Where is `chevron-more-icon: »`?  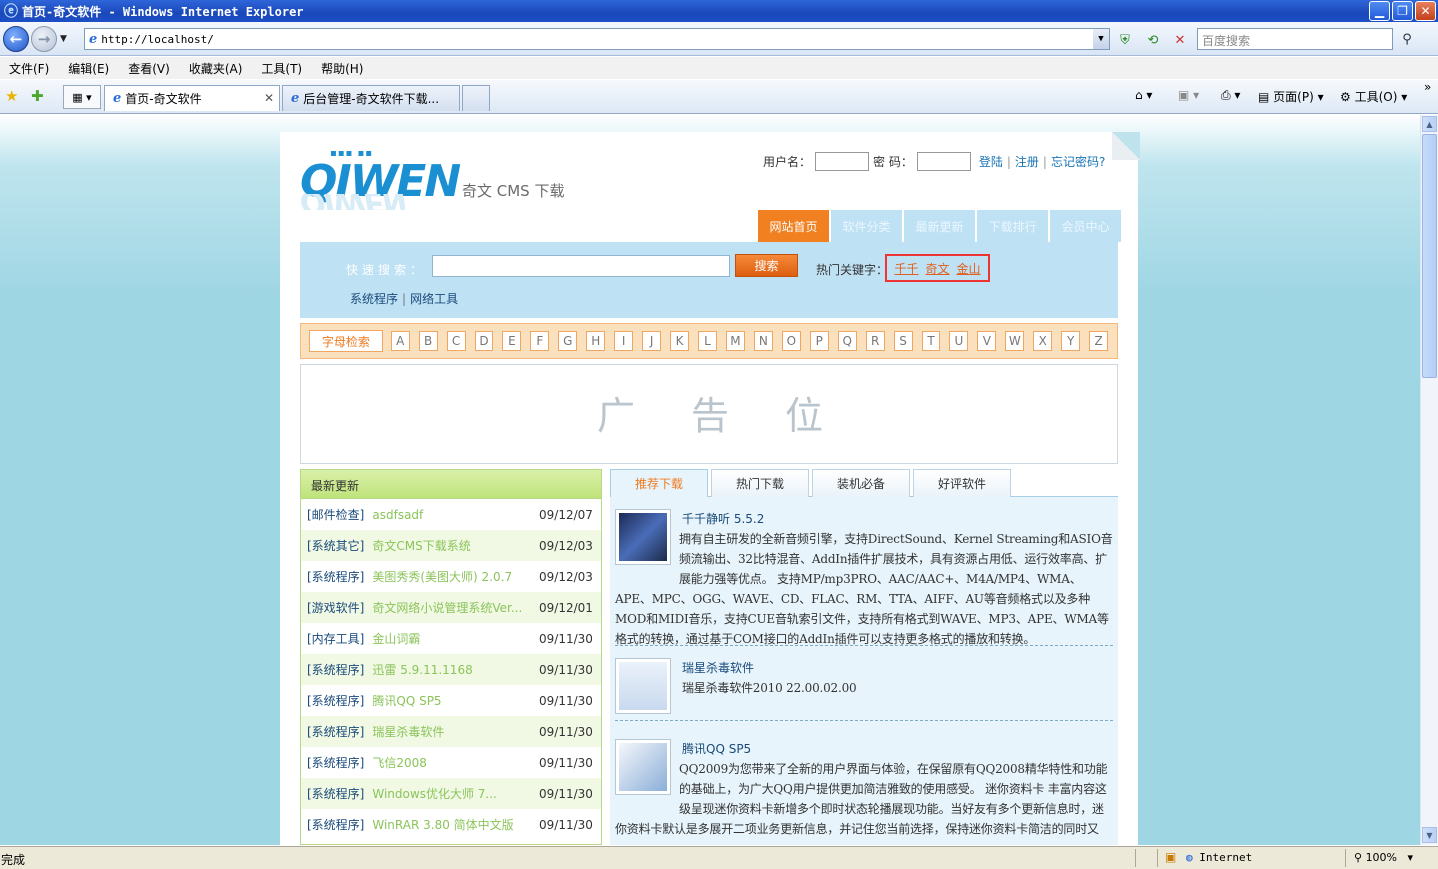
chevron-more-icon: » is located at coordinates (1427, 87).